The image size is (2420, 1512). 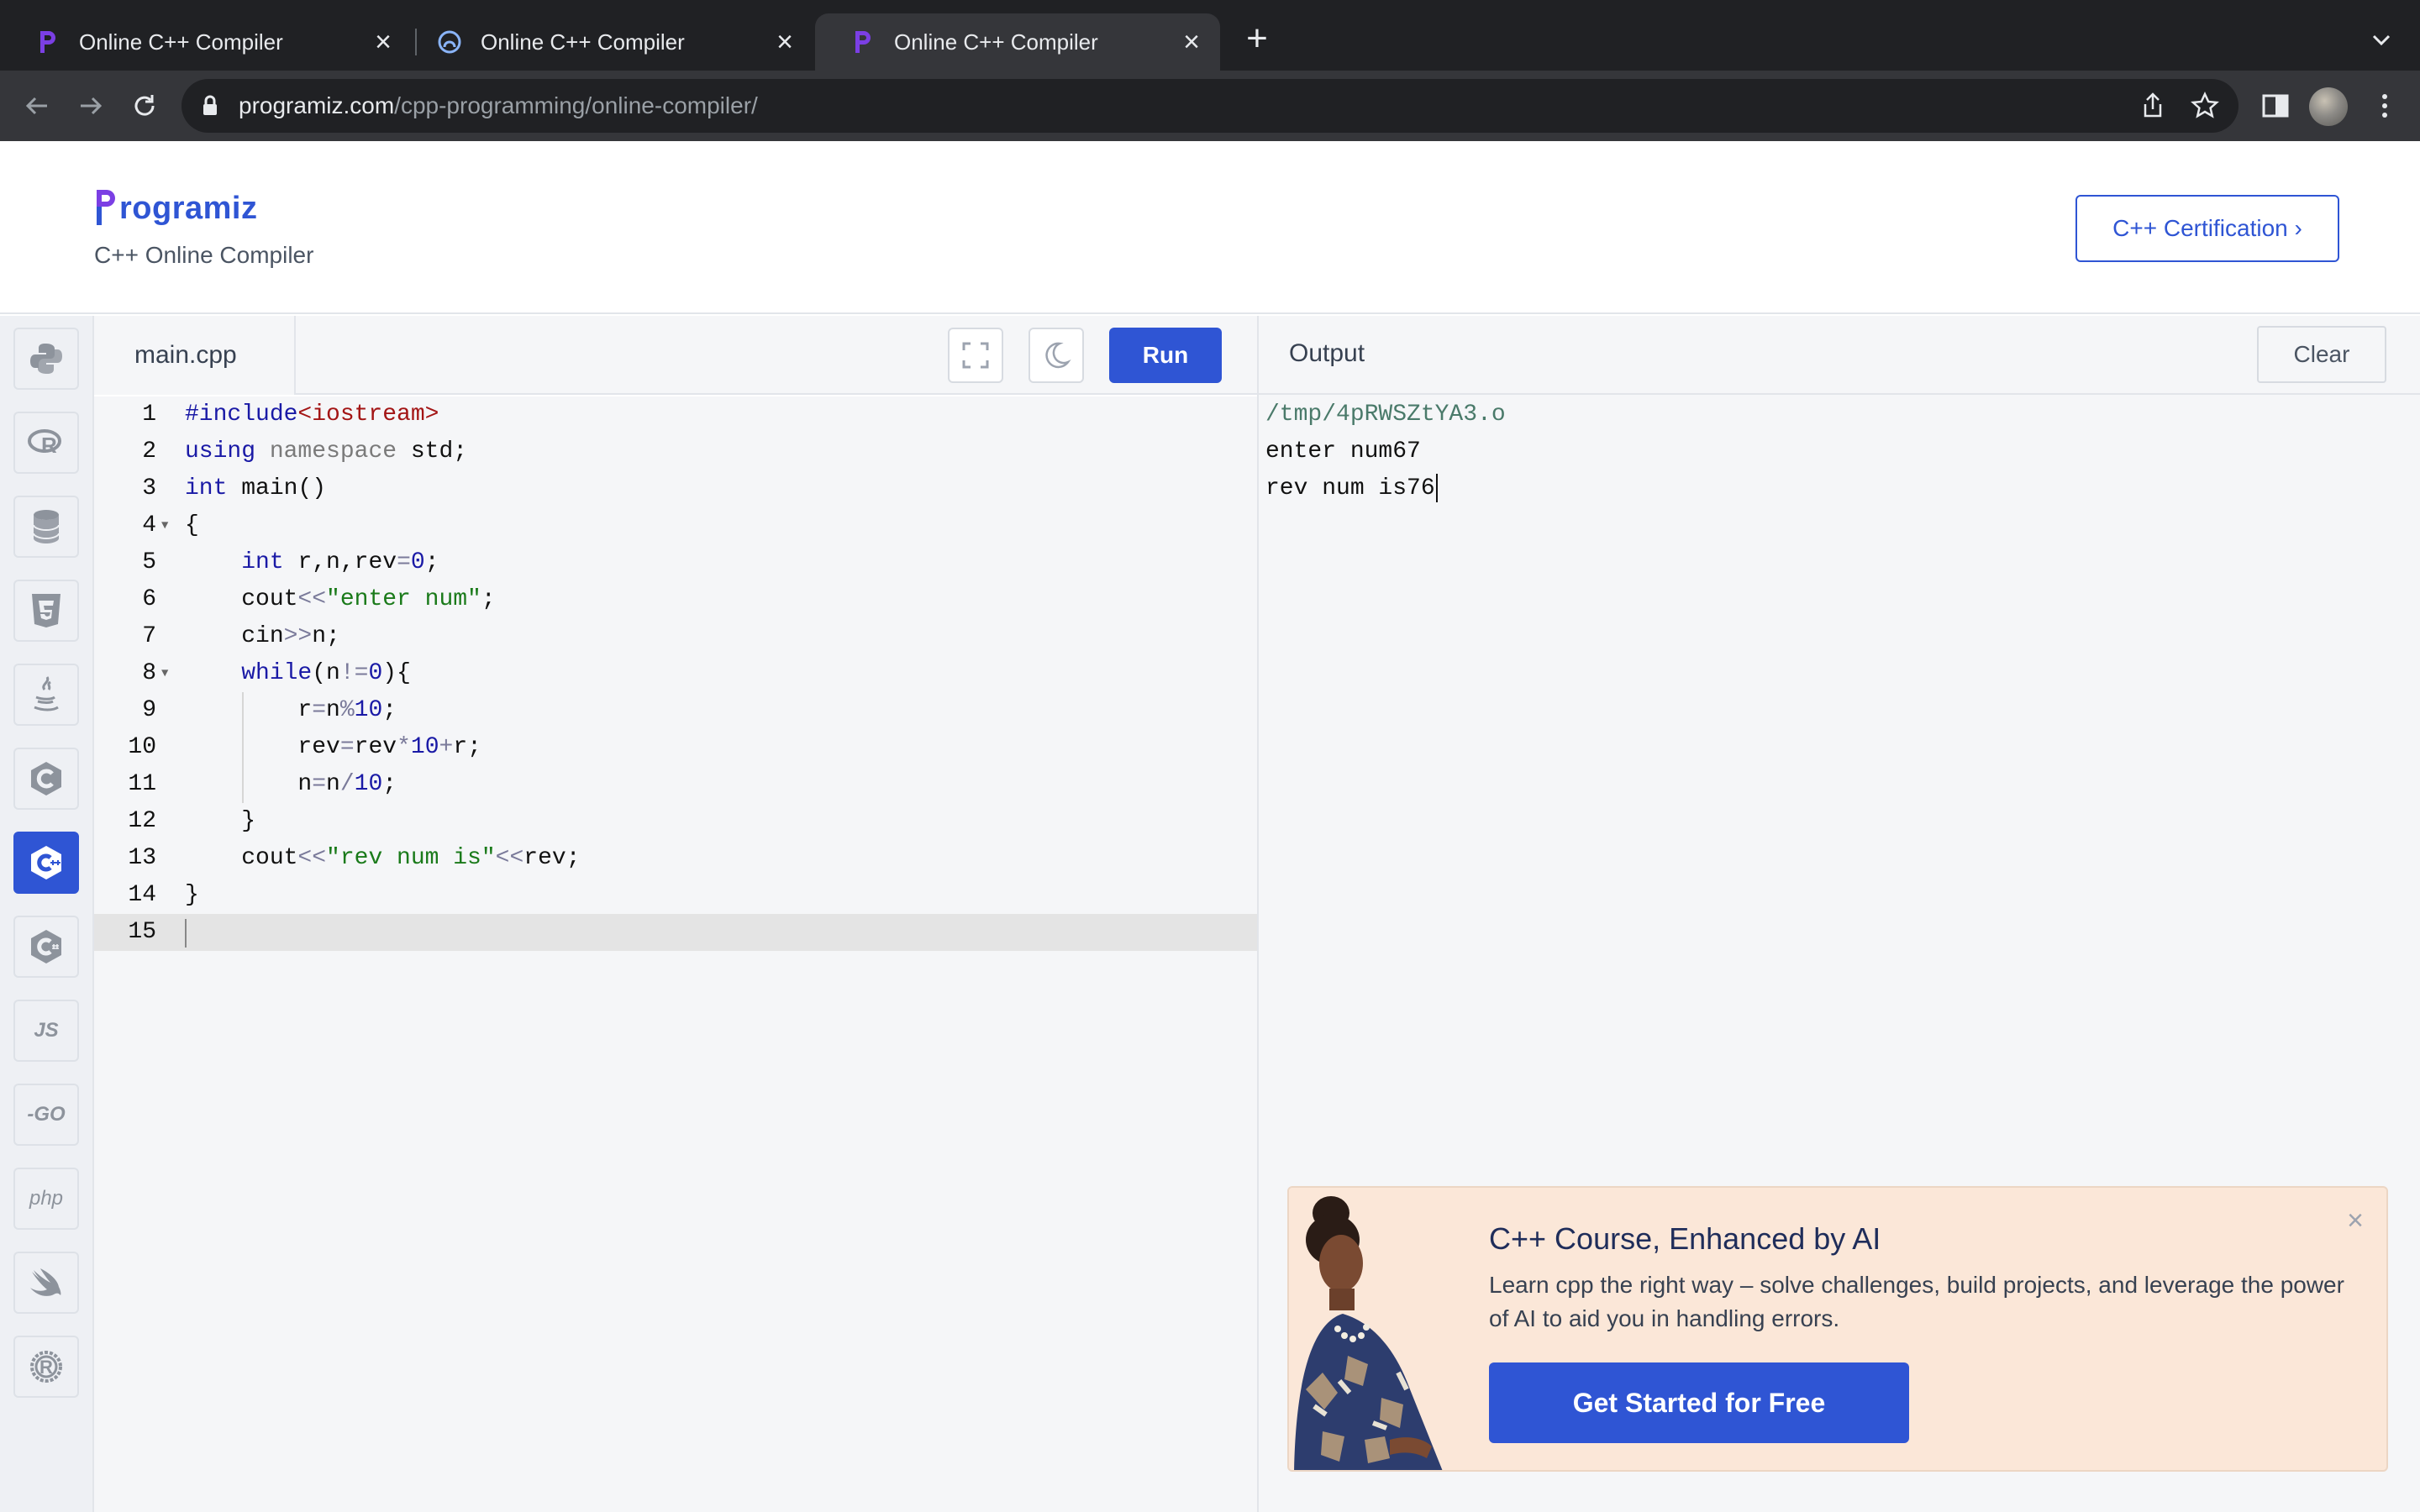 What do you see at coordinates (47, 914) in the screenshot?
I see `language-sidebar: R JS -GO php R` at bounding box center [47, 914].